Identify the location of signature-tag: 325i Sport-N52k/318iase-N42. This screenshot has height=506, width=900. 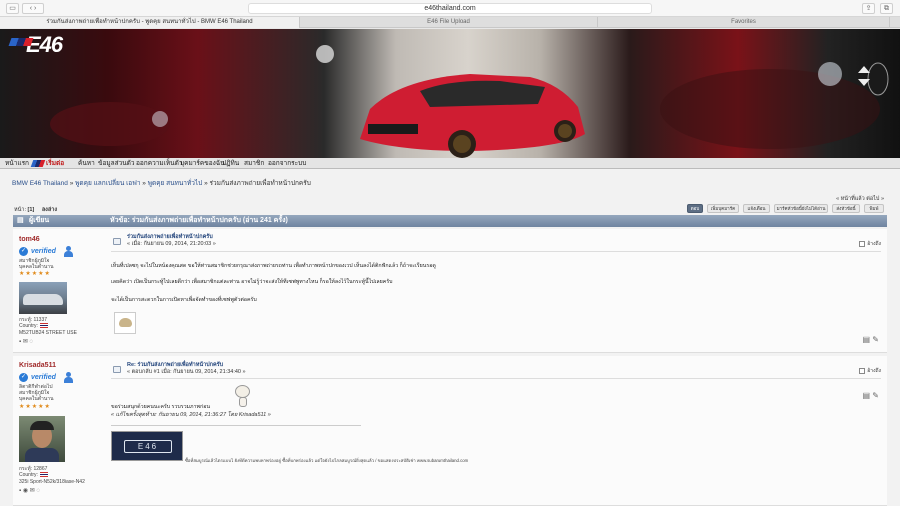
(52, 482).